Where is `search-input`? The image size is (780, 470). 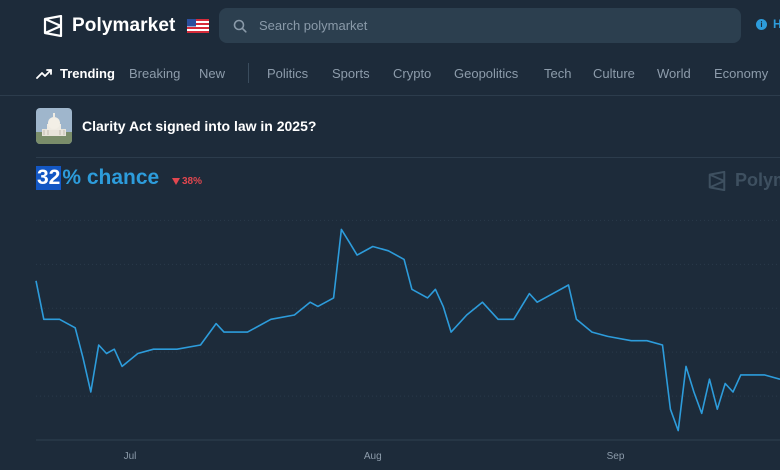 search-input is located at coordinates (479, 25).